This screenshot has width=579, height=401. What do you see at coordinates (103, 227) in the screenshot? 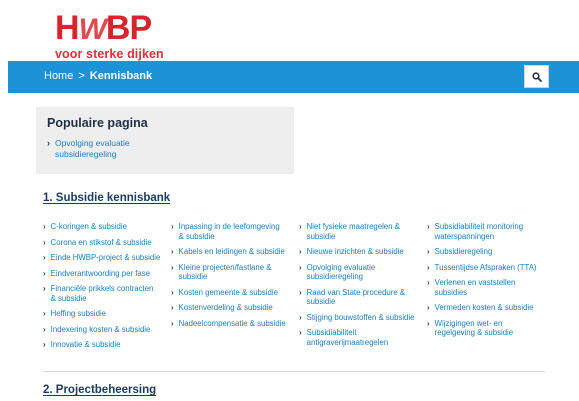
I see `kennisbank-link: › C-koringen & subsidie` at bounding box center [103, 227].